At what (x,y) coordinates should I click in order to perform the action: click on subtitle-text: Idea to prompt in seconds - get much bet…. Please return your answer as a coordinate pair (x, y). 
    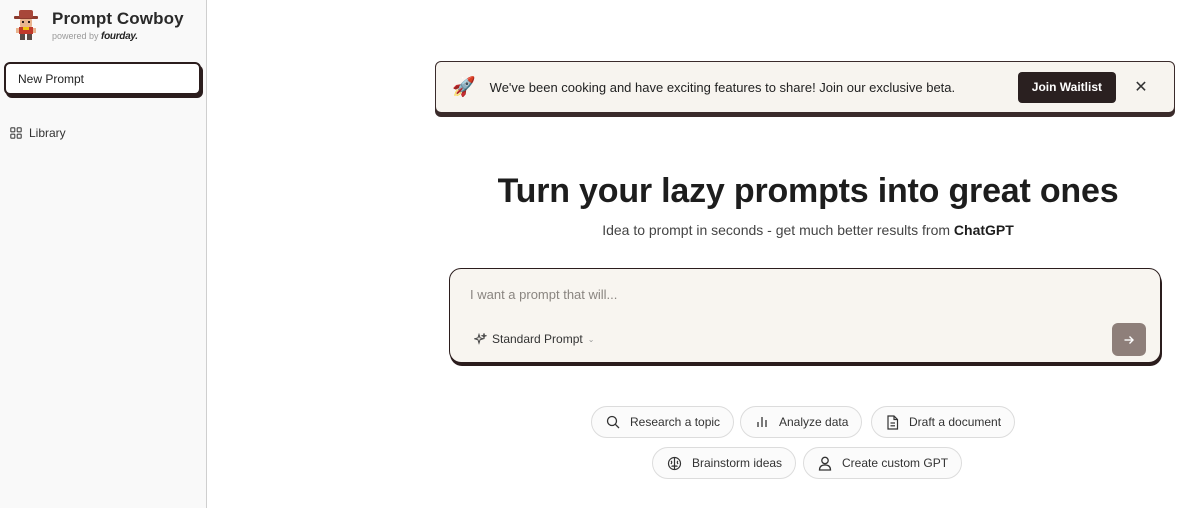
    Looking at the image, I should click on (778, 230).